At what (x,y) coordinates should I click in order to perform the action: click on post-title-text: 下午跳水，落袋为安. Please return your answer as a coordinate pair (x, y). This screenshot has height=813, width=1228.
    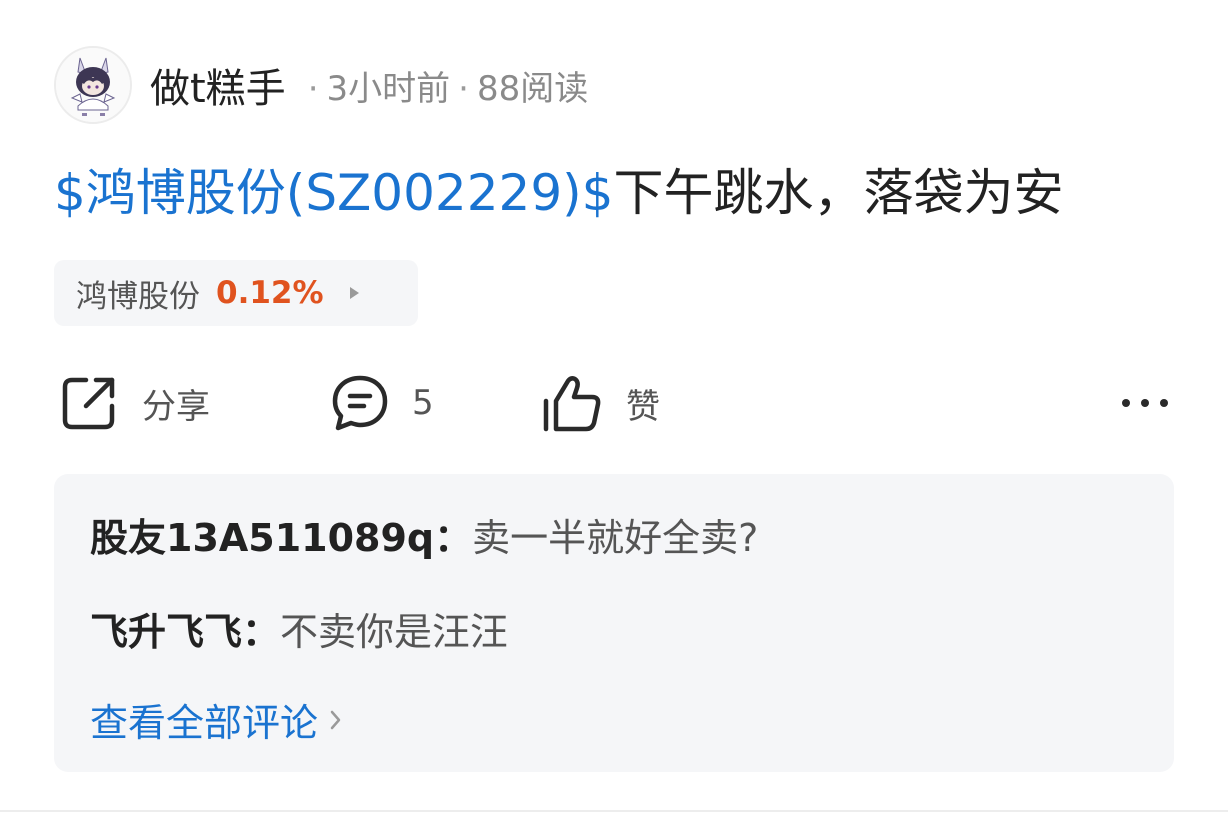
    Looking at the image, I should click on (838, 193).